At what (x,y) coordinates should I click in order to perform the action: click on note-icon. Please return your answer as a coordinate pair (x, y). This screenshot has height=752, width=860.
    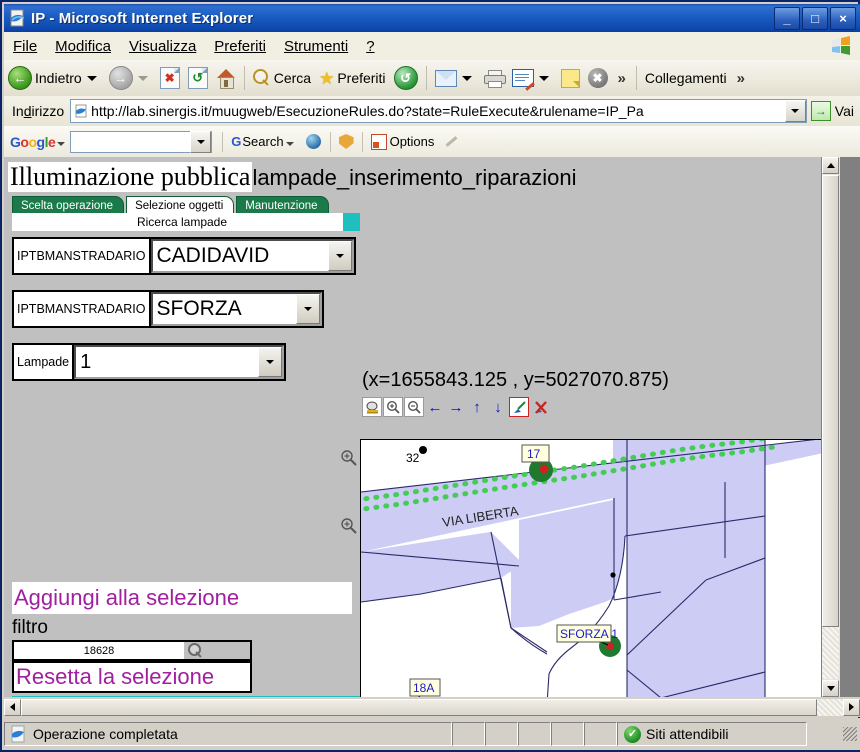
    Looking at the image, I should click on (570, 78).